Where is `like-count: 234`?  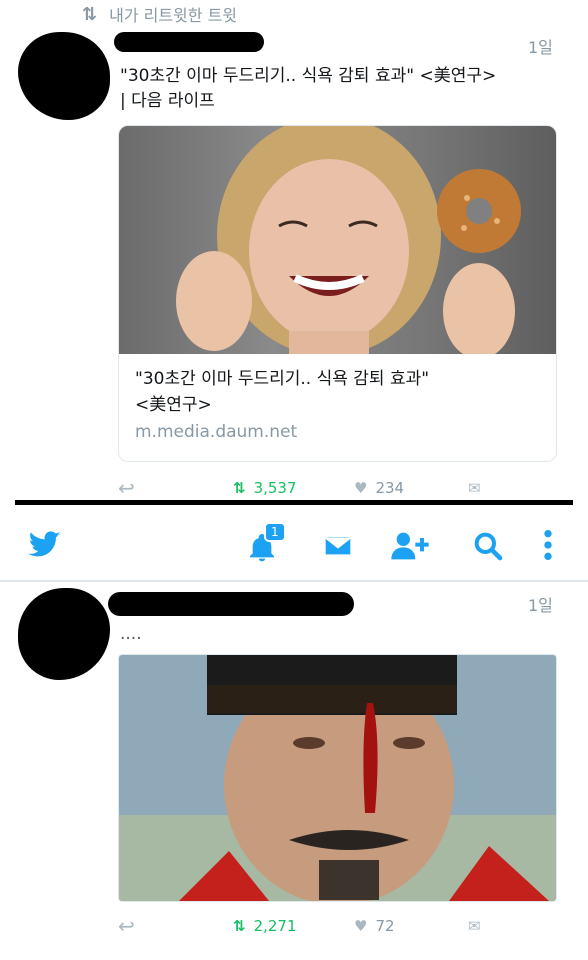
like-count: 234 is located at coordinates (390, 488).